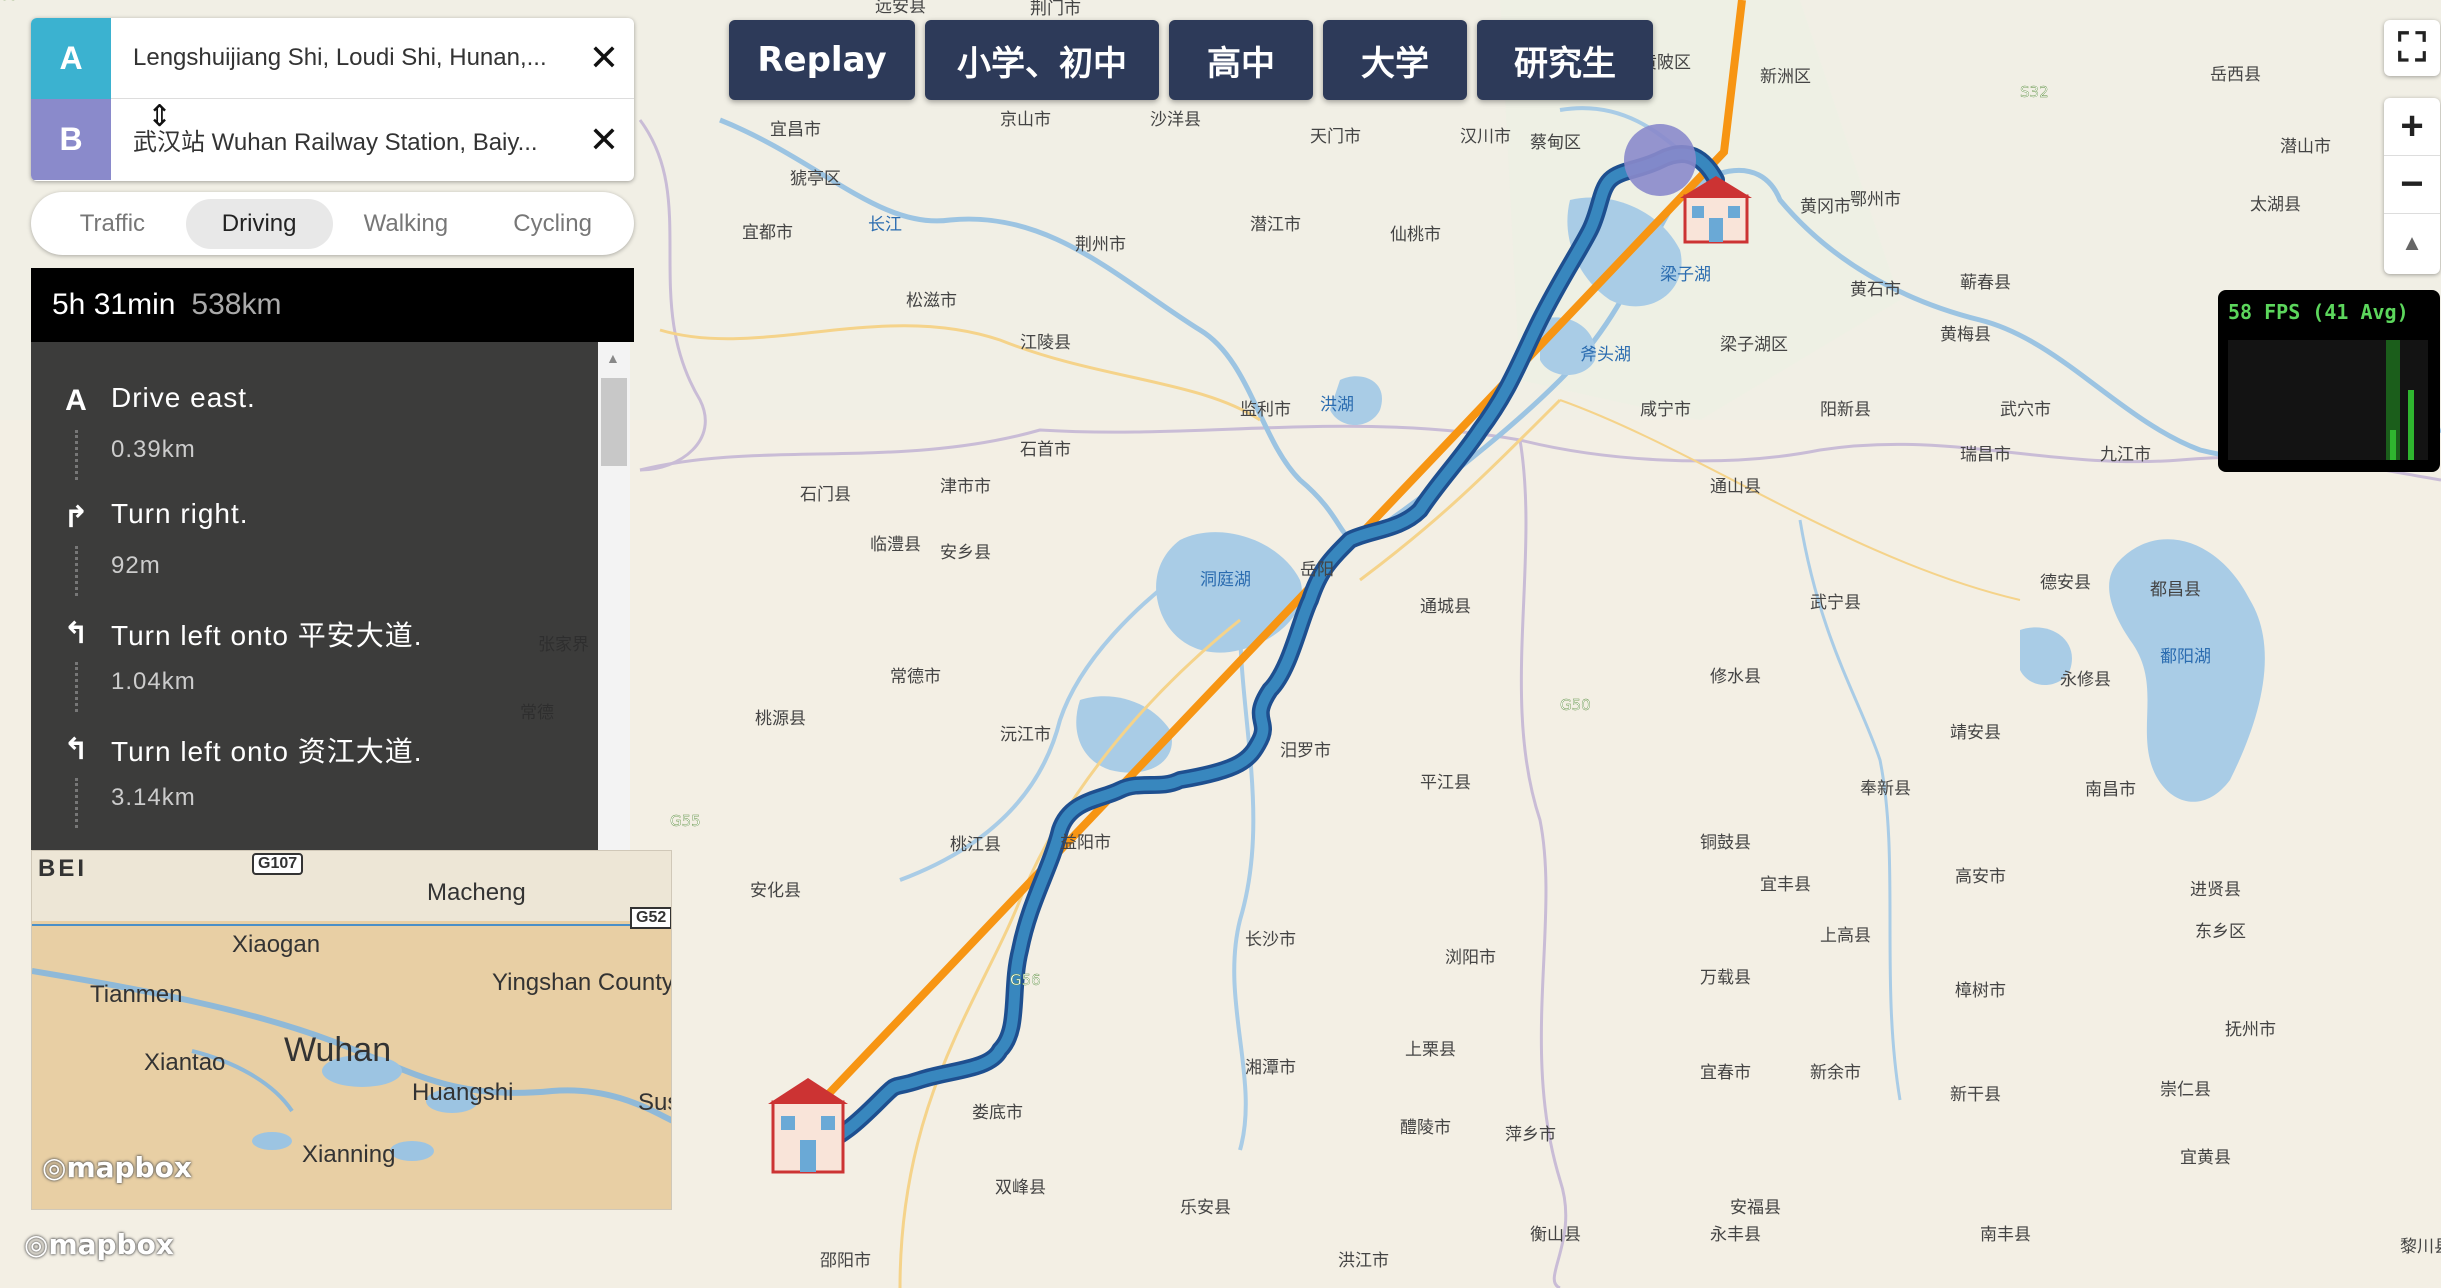  What do you see at coordinates (1835, 1073) in the screenshot?
I see `map-place-label: 新余市` at bounding box center [1835, 1073].